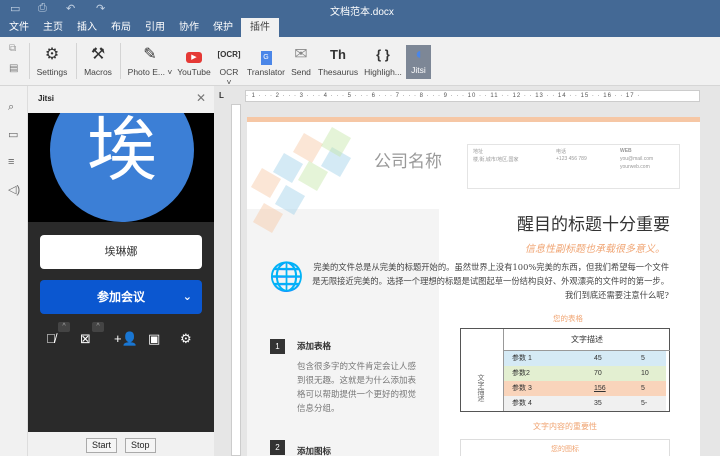 The height and width of the screenshot is (456, 720). Describe the element at coordinates (598, 403) in the screenshot. I see `cell: 35` at that location.